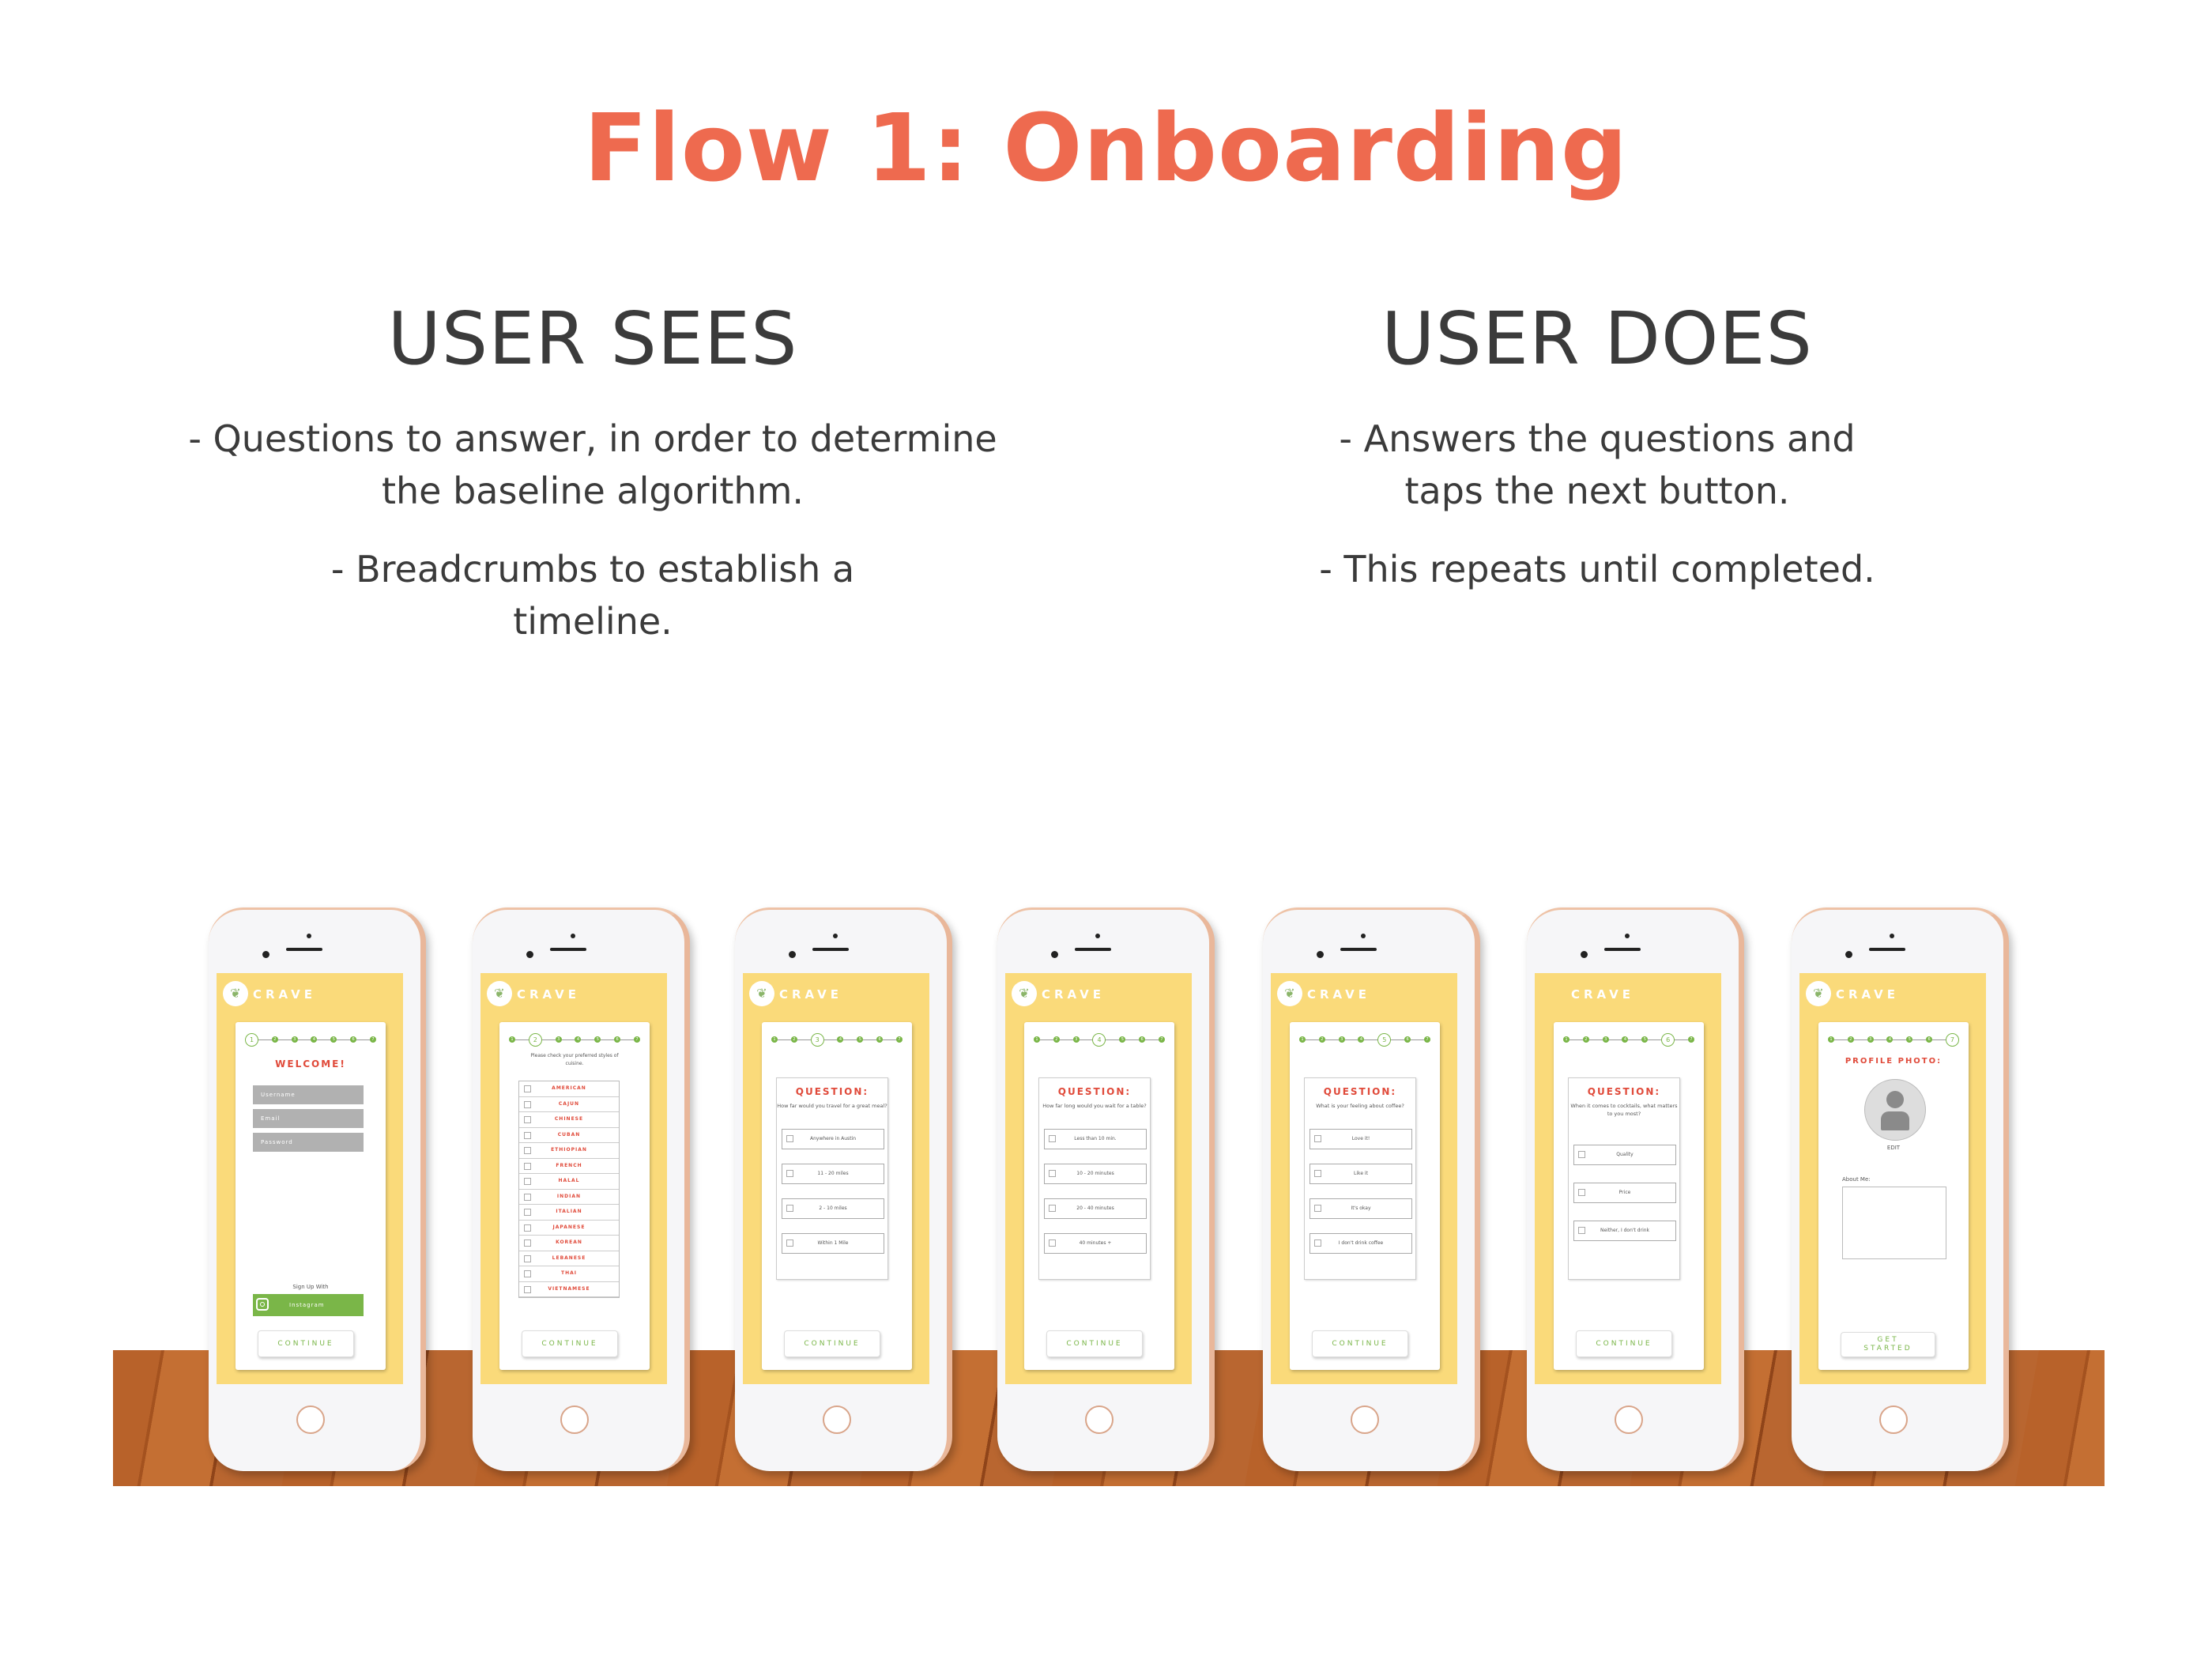  What do you see at coordinates (833, 1174) in the screenshot?
I see `answer-option: 11 - 20 miles` at bounding box center [833, 1174].